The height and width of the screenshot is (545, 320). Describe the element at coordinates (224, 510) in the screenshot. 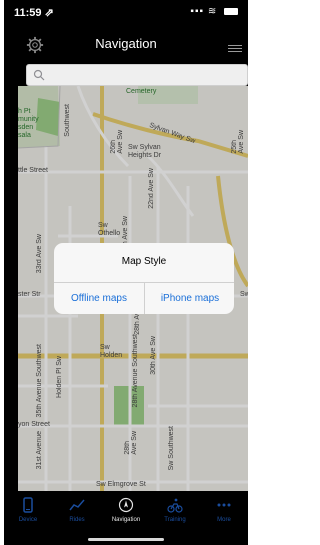

I see `tab-more: More` at that location.